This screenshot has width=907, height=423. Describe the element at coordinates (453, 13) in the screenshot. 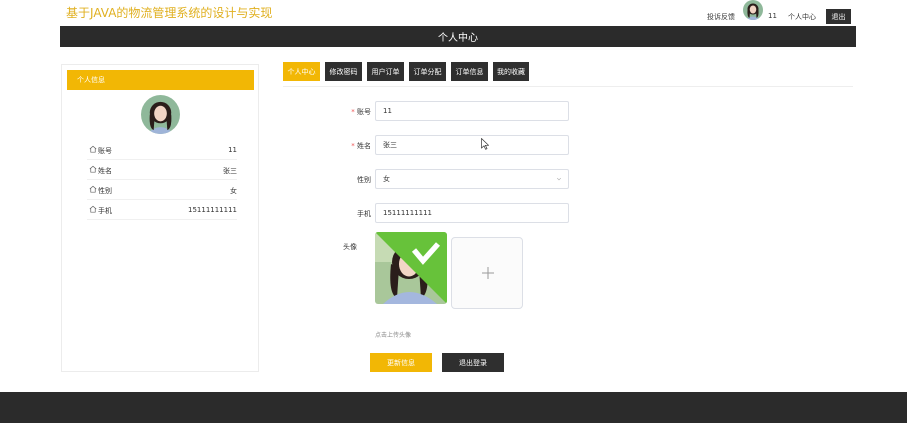

I see `top-bar: 基于JAVA的物流管理系统的设计与实现 投诉反馈 11 个人中心 退出` at that location.